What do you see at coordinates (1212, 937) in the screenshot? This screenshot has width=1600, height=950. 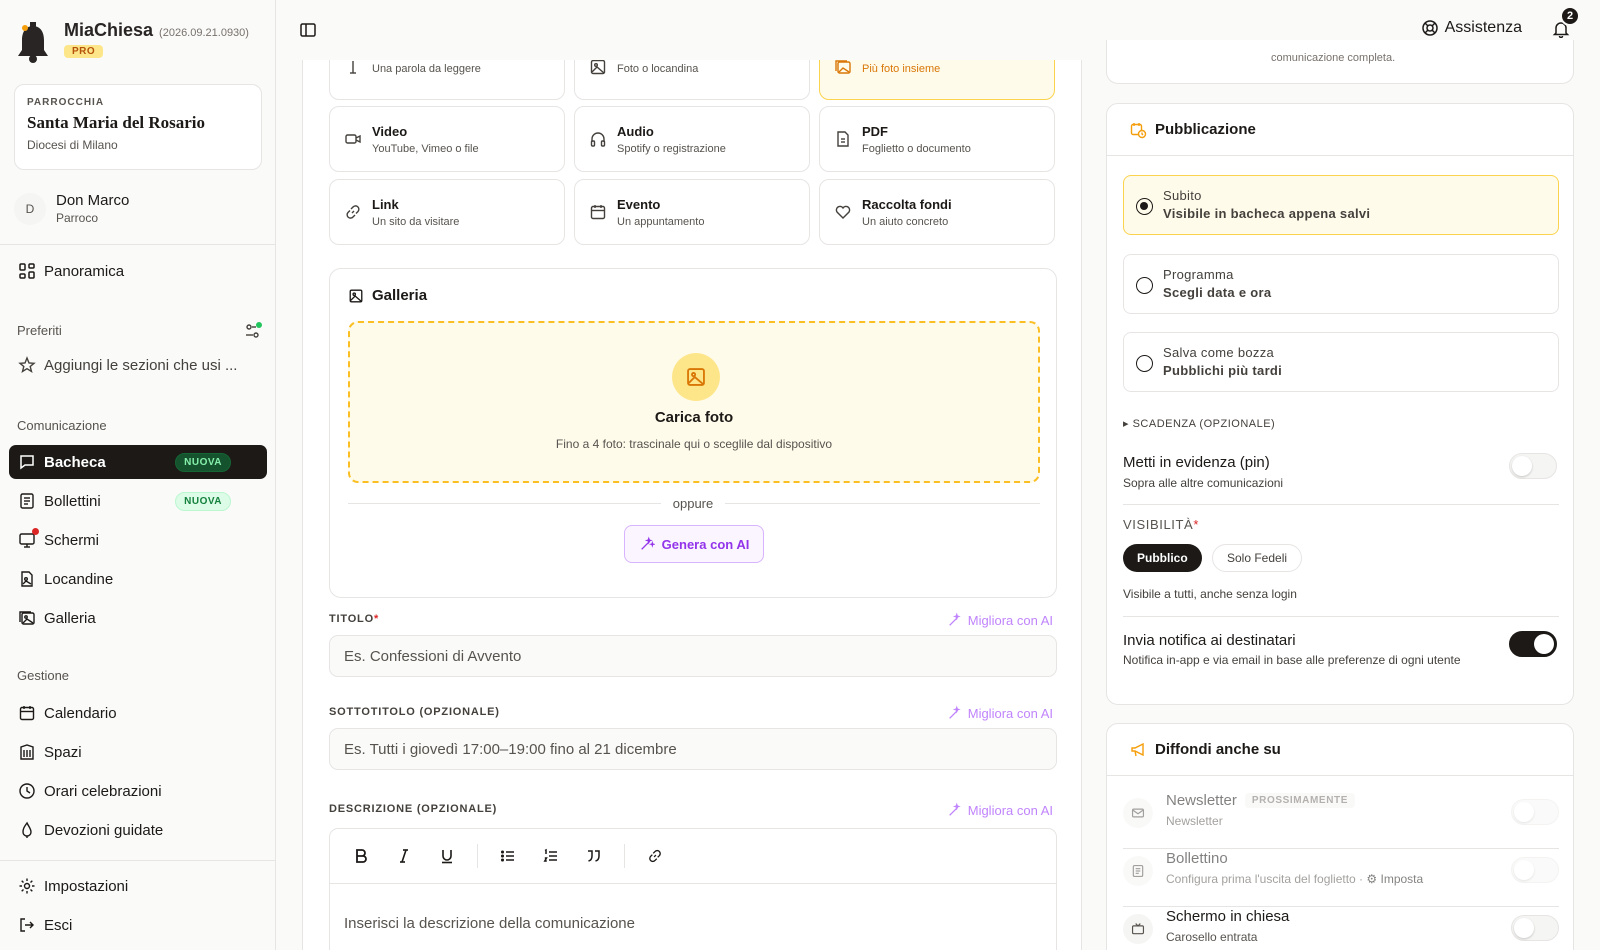 I see `channel-sub: Carosello entrata` at bounding box center [1212, 937].